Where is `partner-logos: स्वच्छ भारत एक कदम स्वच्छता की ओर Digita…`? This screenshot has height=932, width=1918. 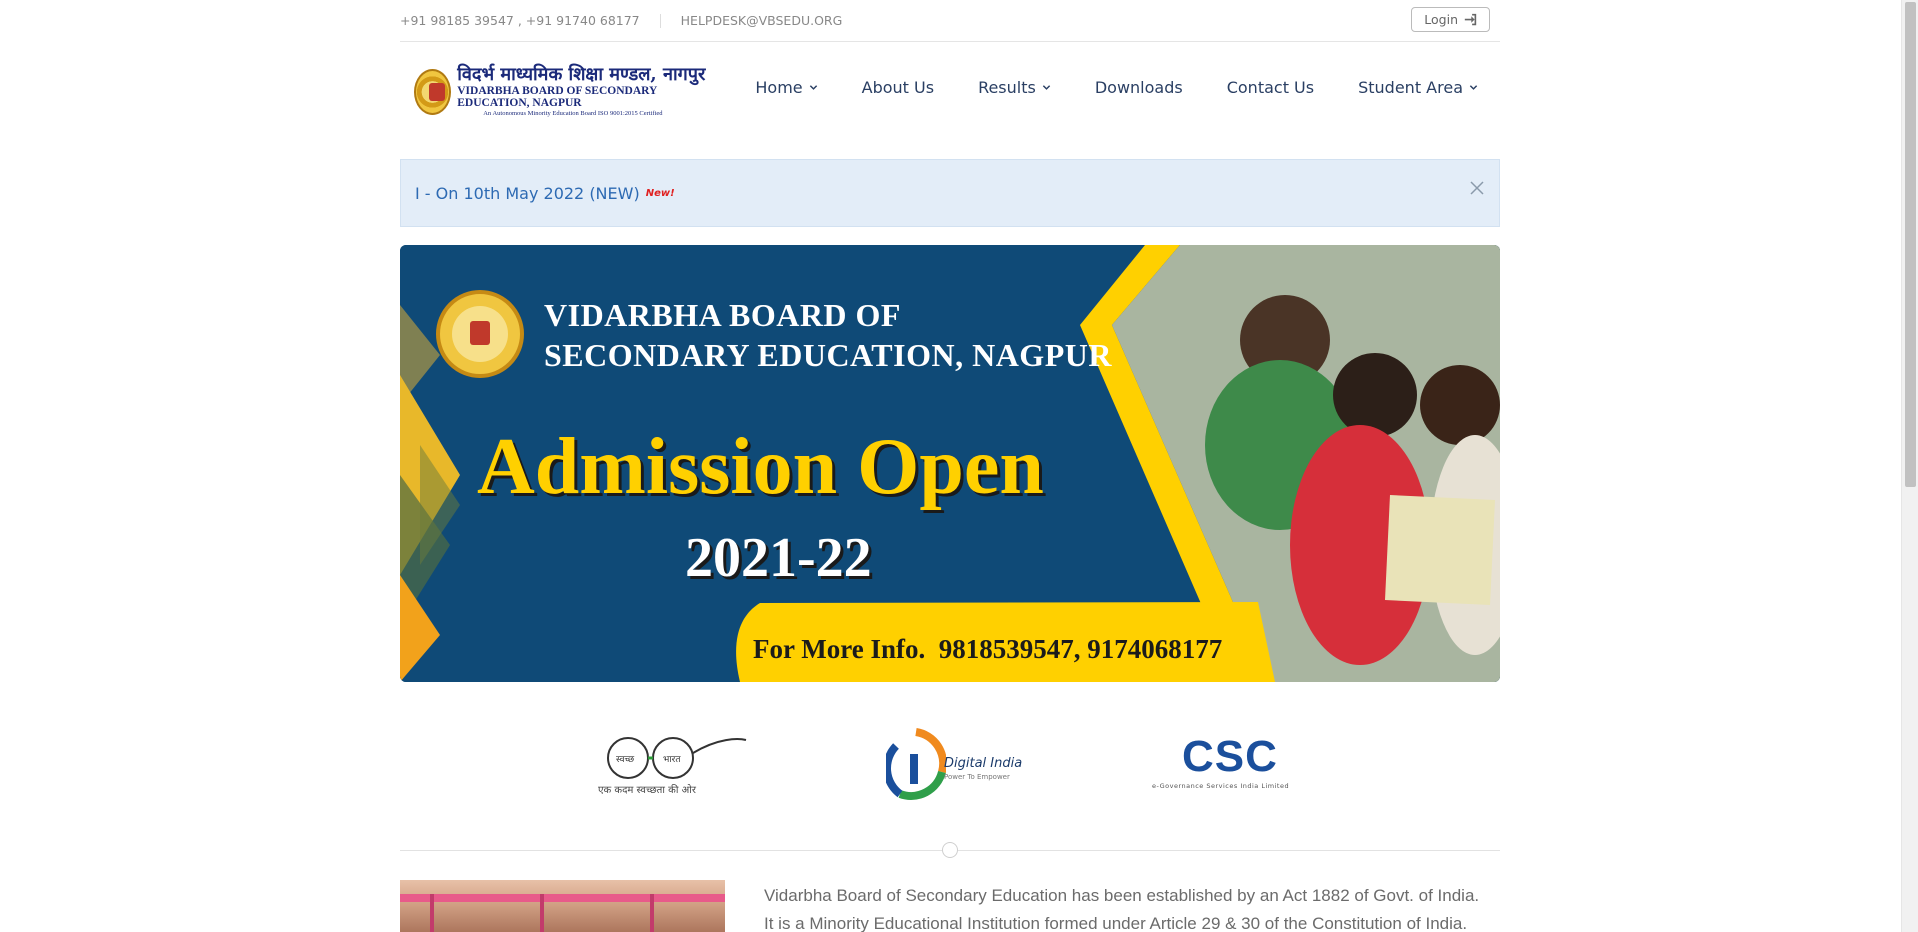 partner-logos: स्वच्छ भारत एक कदम स्वच्छता की ओर Digita… is located at coordinates (950, 768).